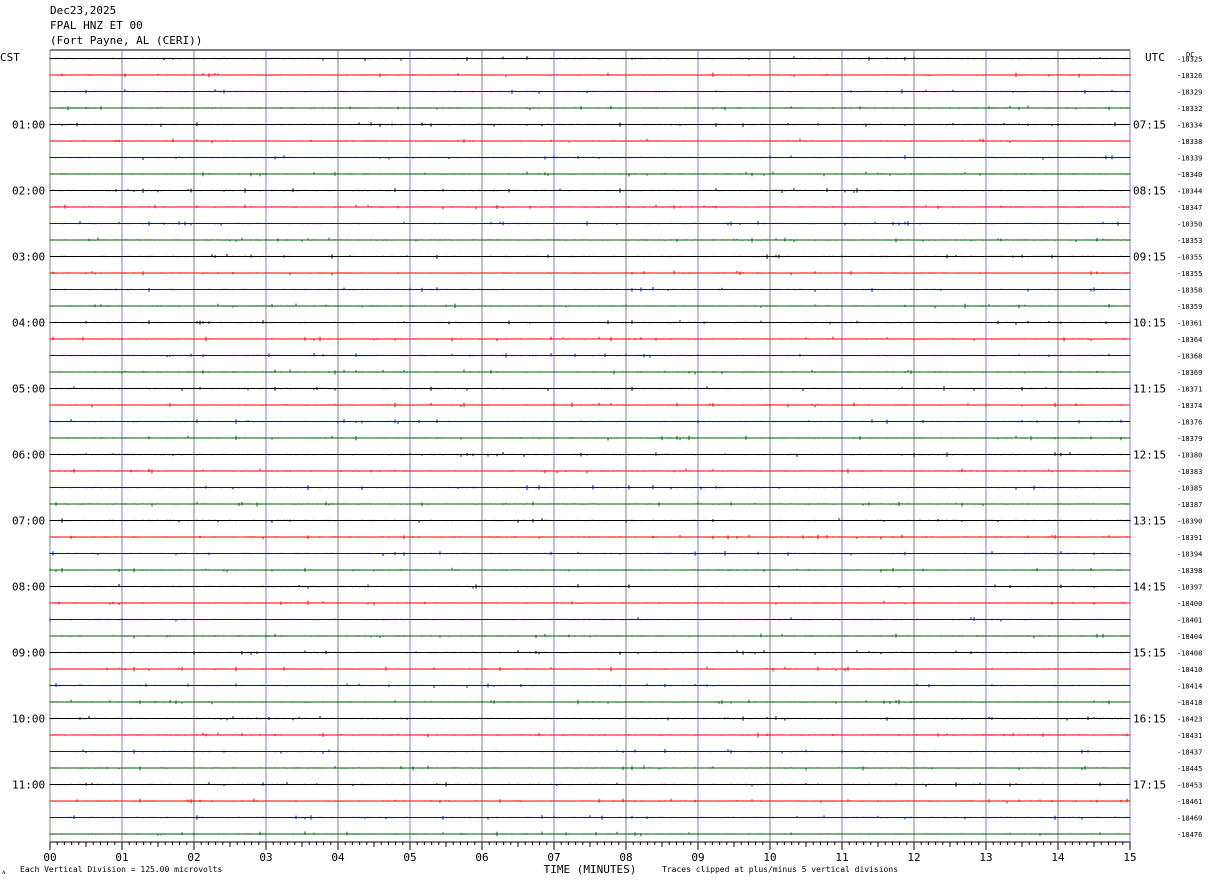  I want to click on dc-offset-label: -18408, so click(1189, 654).